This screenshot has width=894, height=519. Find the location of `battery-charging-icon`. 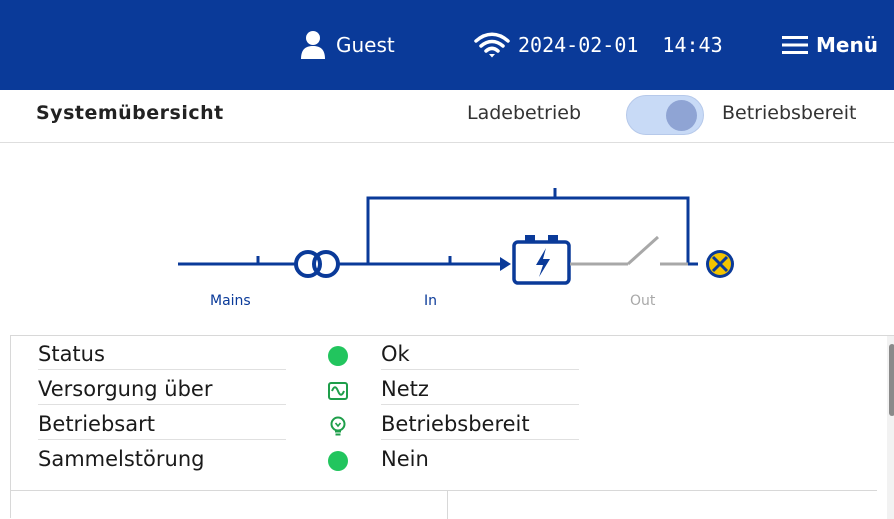

battery-charging-icon is located at coordinates (541, 260).